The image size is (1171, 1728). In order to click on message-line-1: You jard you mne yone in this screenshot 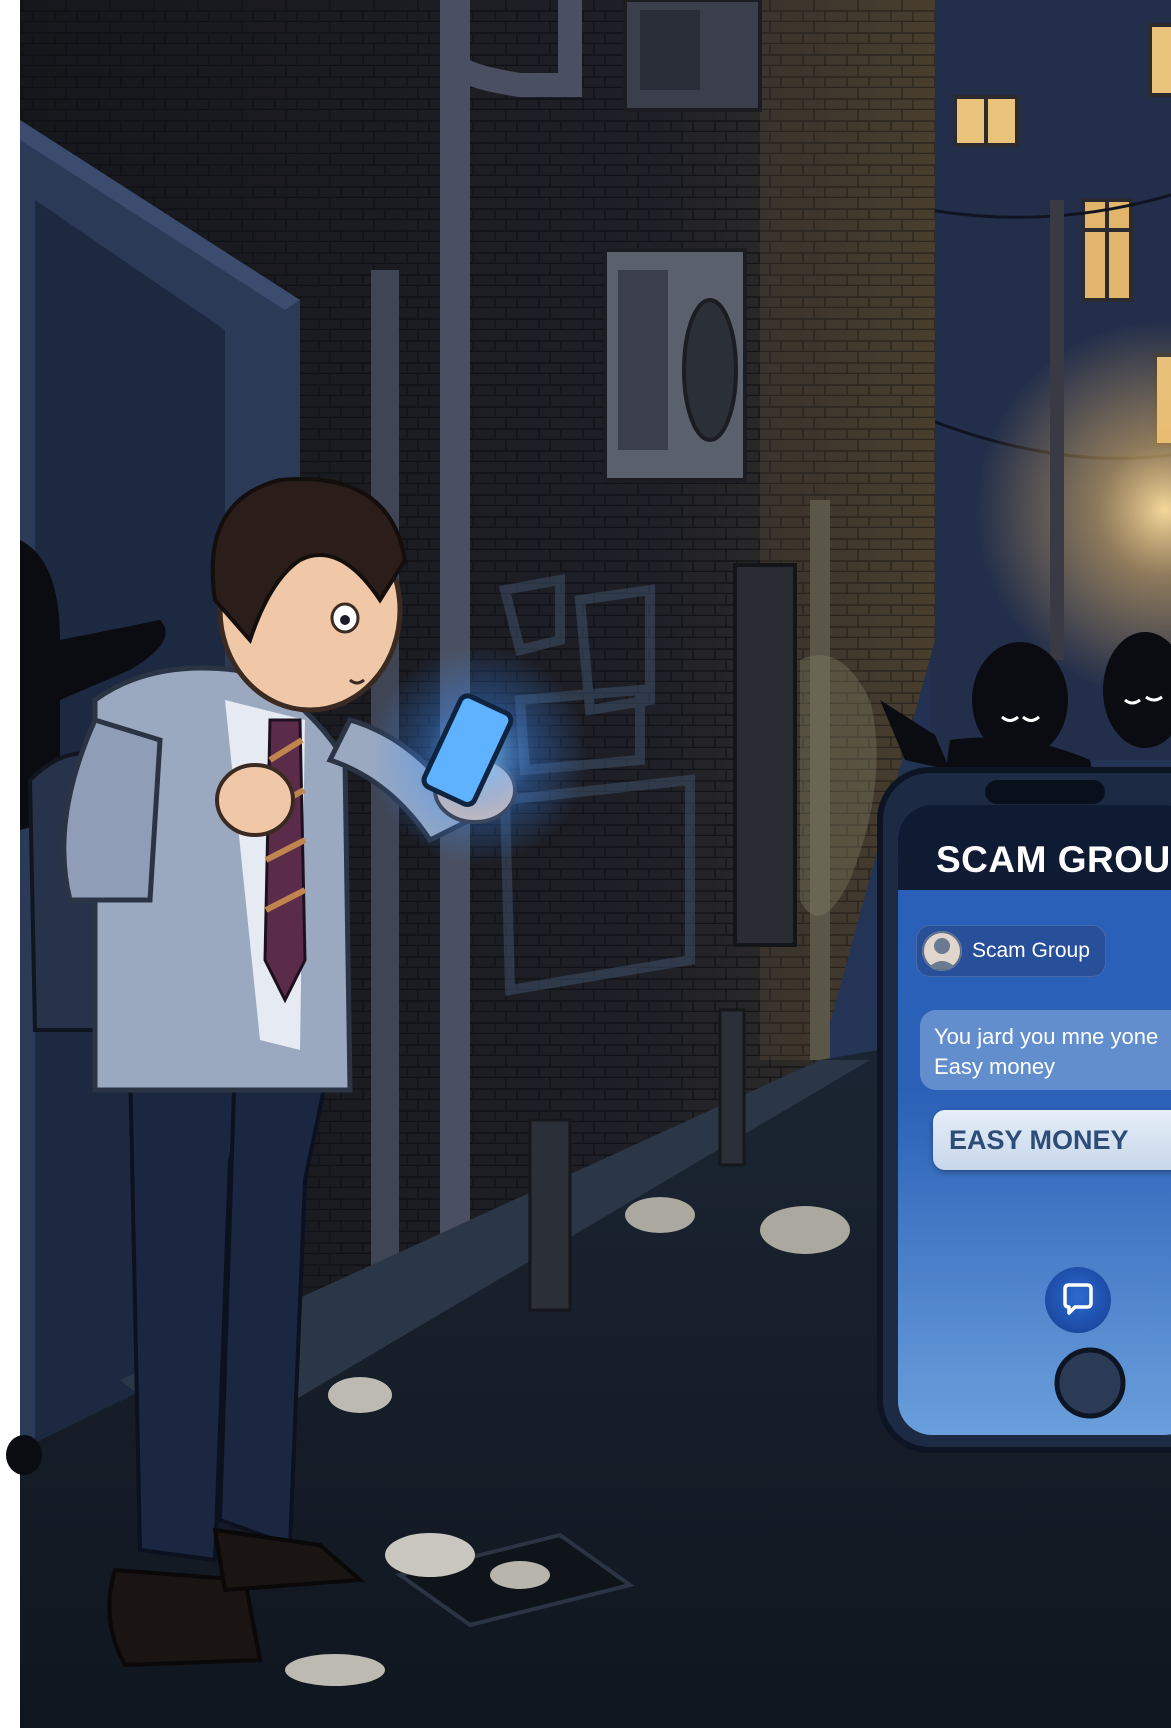, I will do `click(1046, 1036)`.